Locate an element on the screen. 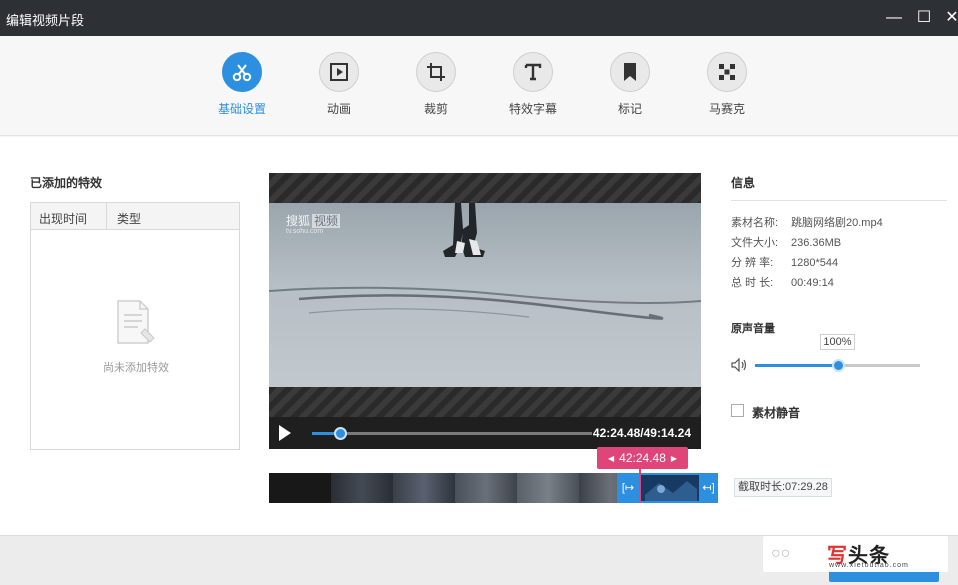 The image size is (958, 585). player-controls: 42:24.48/49:14.24 is located at coordinates (485, 433).